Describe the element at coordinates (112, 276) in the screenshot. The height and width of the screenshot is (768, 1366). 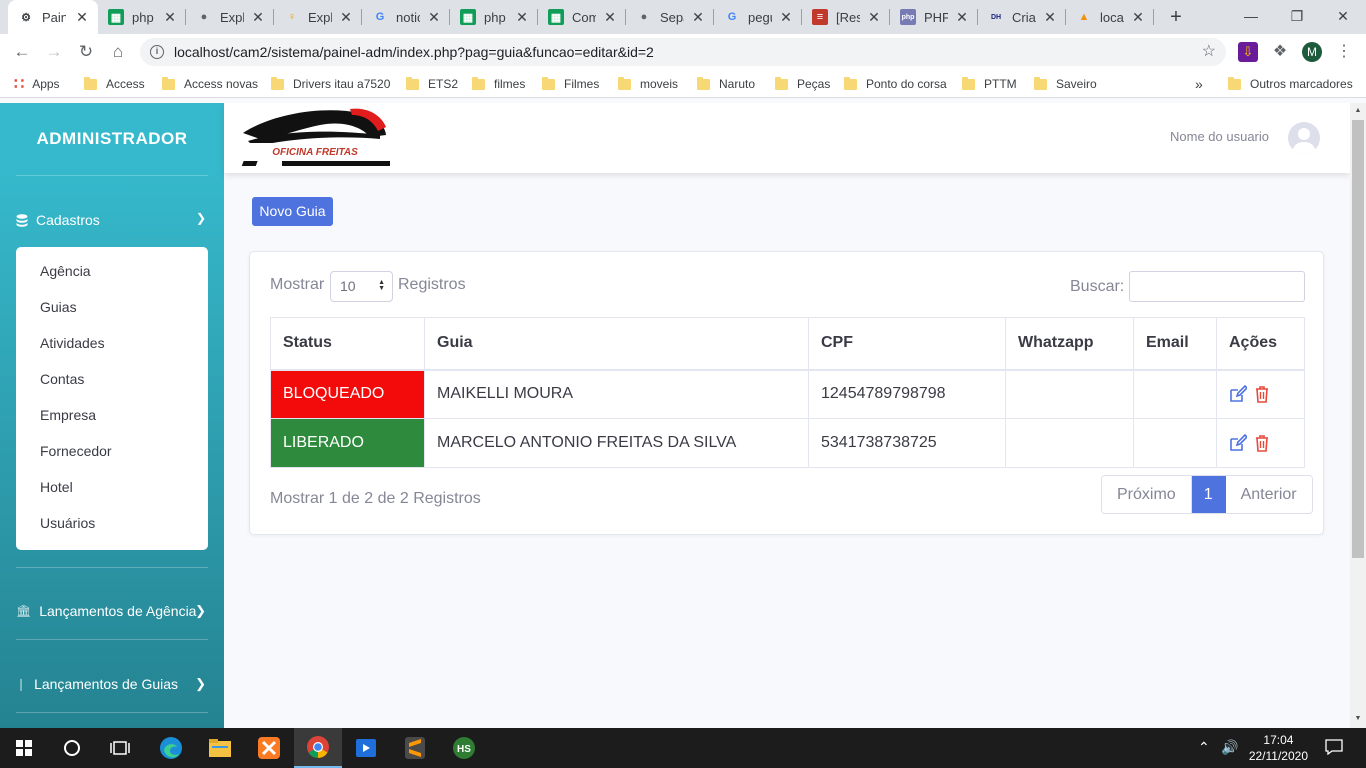
I see `submenu-item: Agência` at that location.